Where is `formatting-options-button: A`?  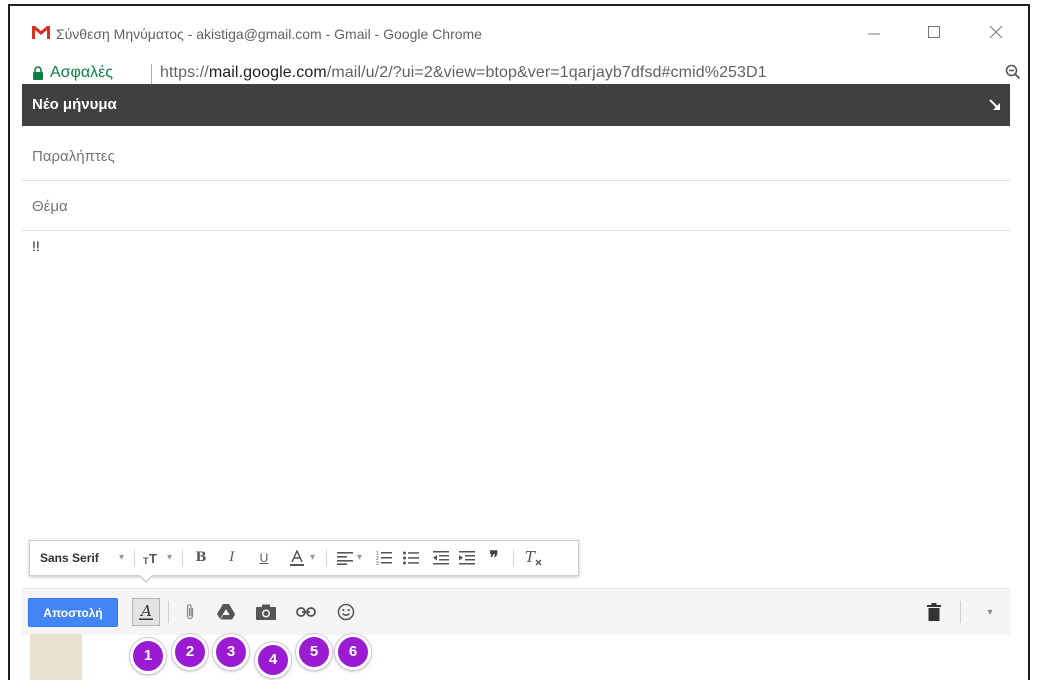 formatting-options-button: A is located at coordinates (146, 612).